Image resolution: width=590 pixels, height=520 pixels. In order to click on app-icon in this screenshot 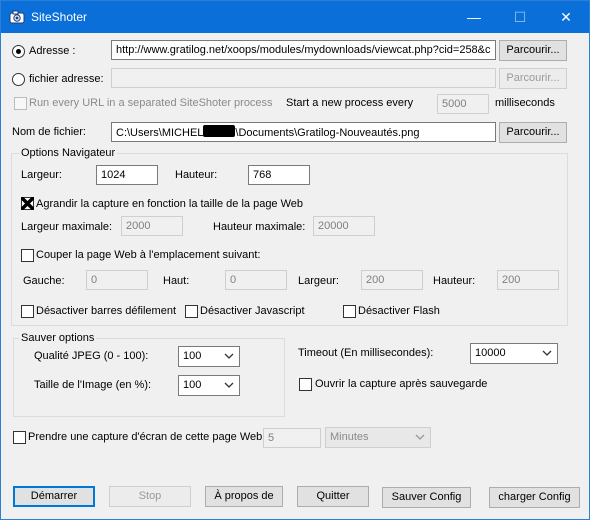, I will do `click(17, 17)`.